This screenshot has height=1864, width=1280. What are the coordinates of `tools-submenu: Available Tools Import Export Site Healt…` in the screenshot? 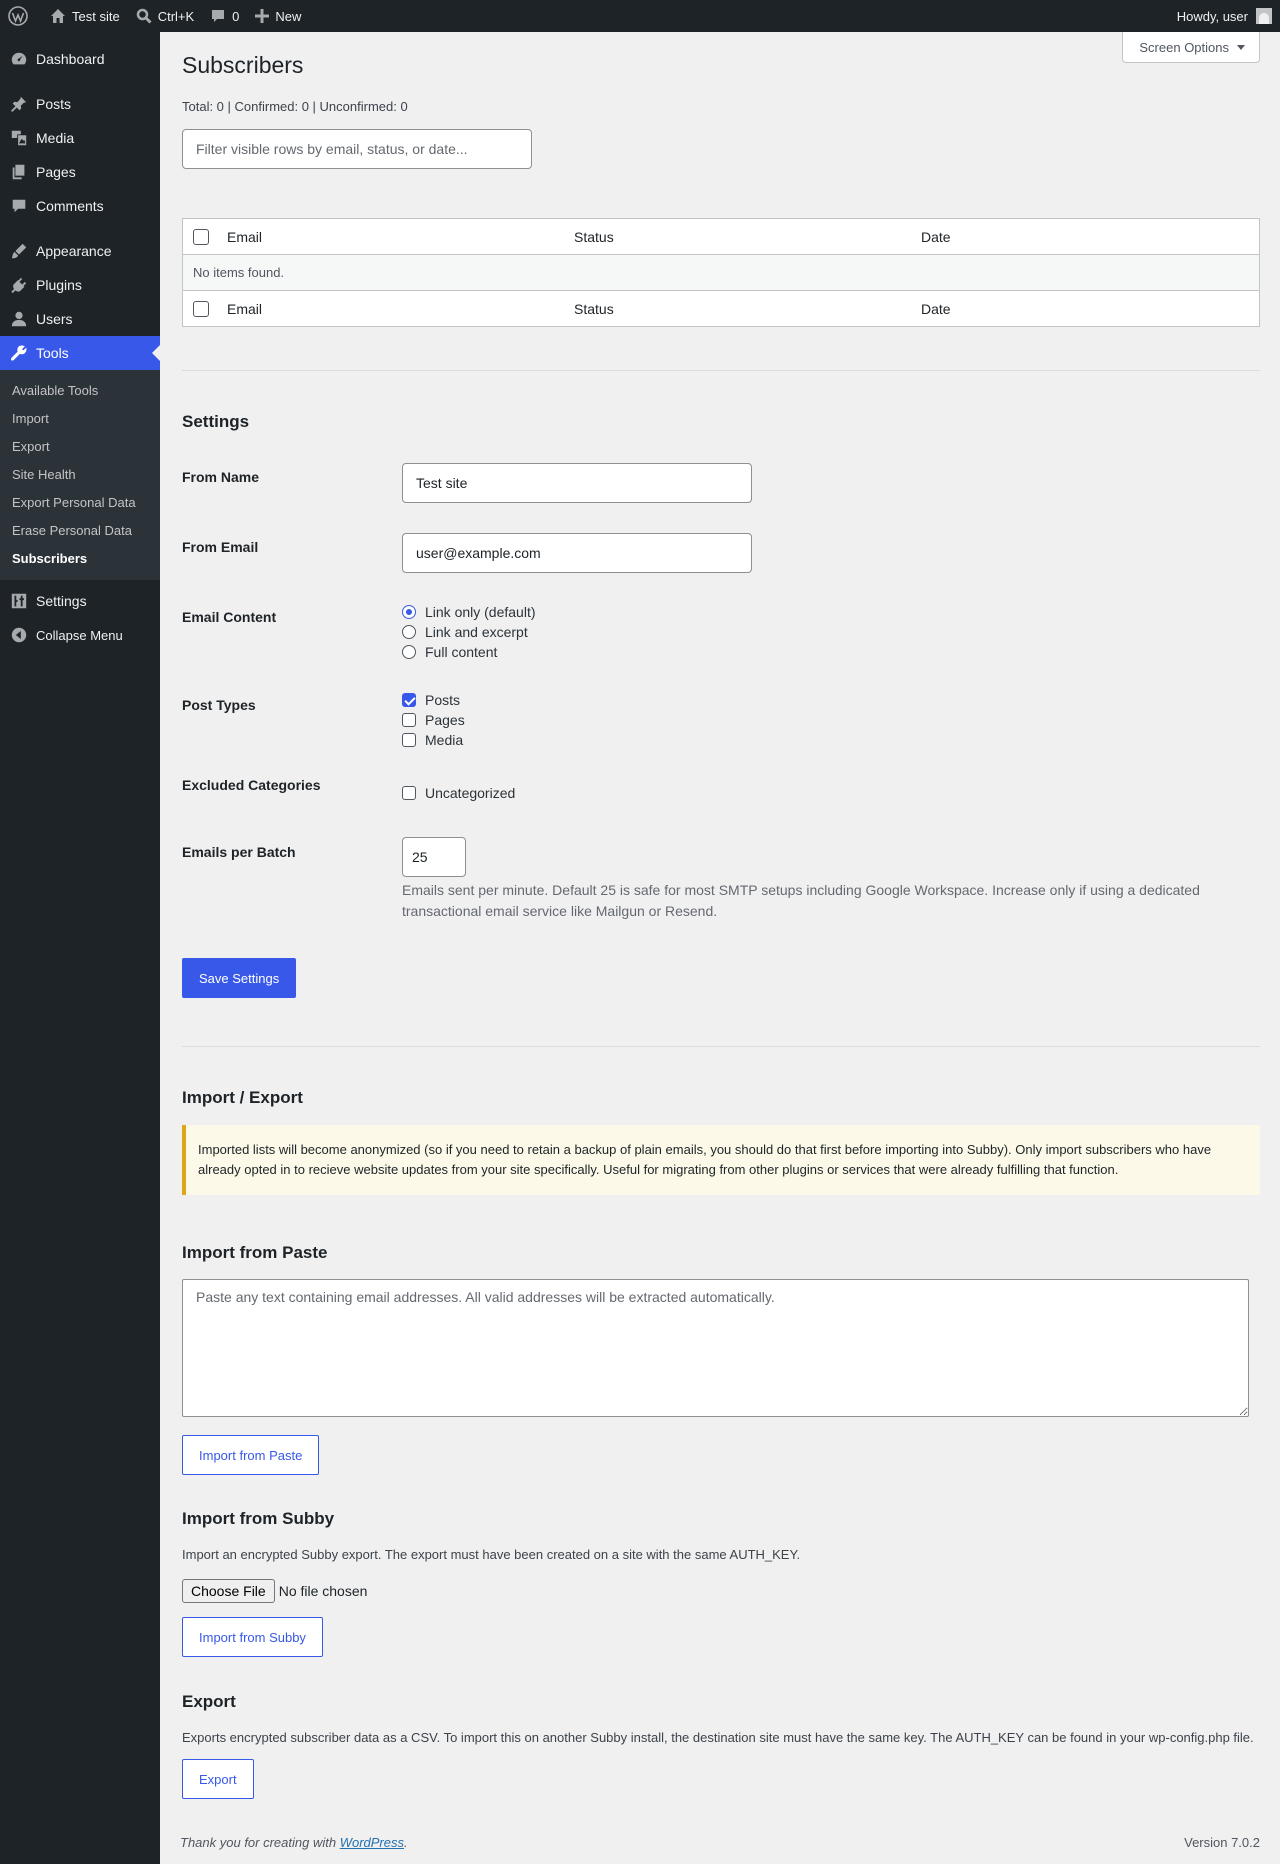 It's located at (80, 475).